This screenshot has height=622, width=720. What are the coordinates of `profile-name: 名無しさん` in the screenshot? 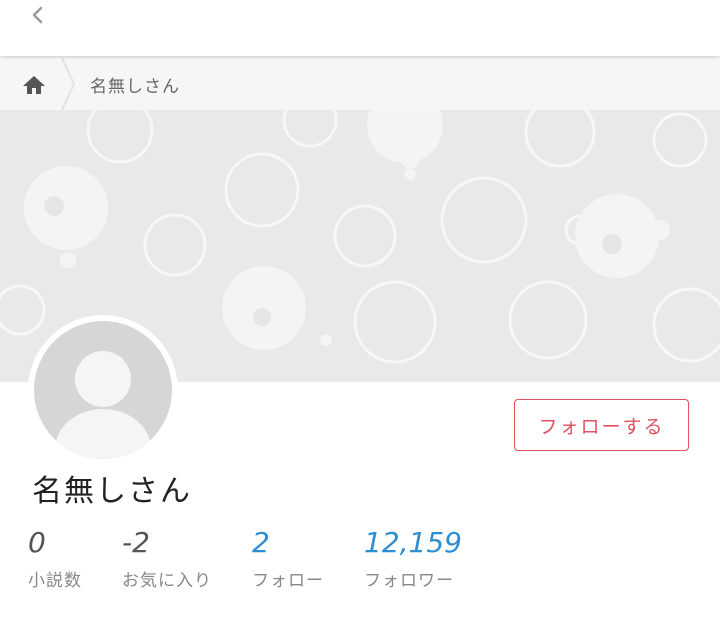 It's located at (112, 491).